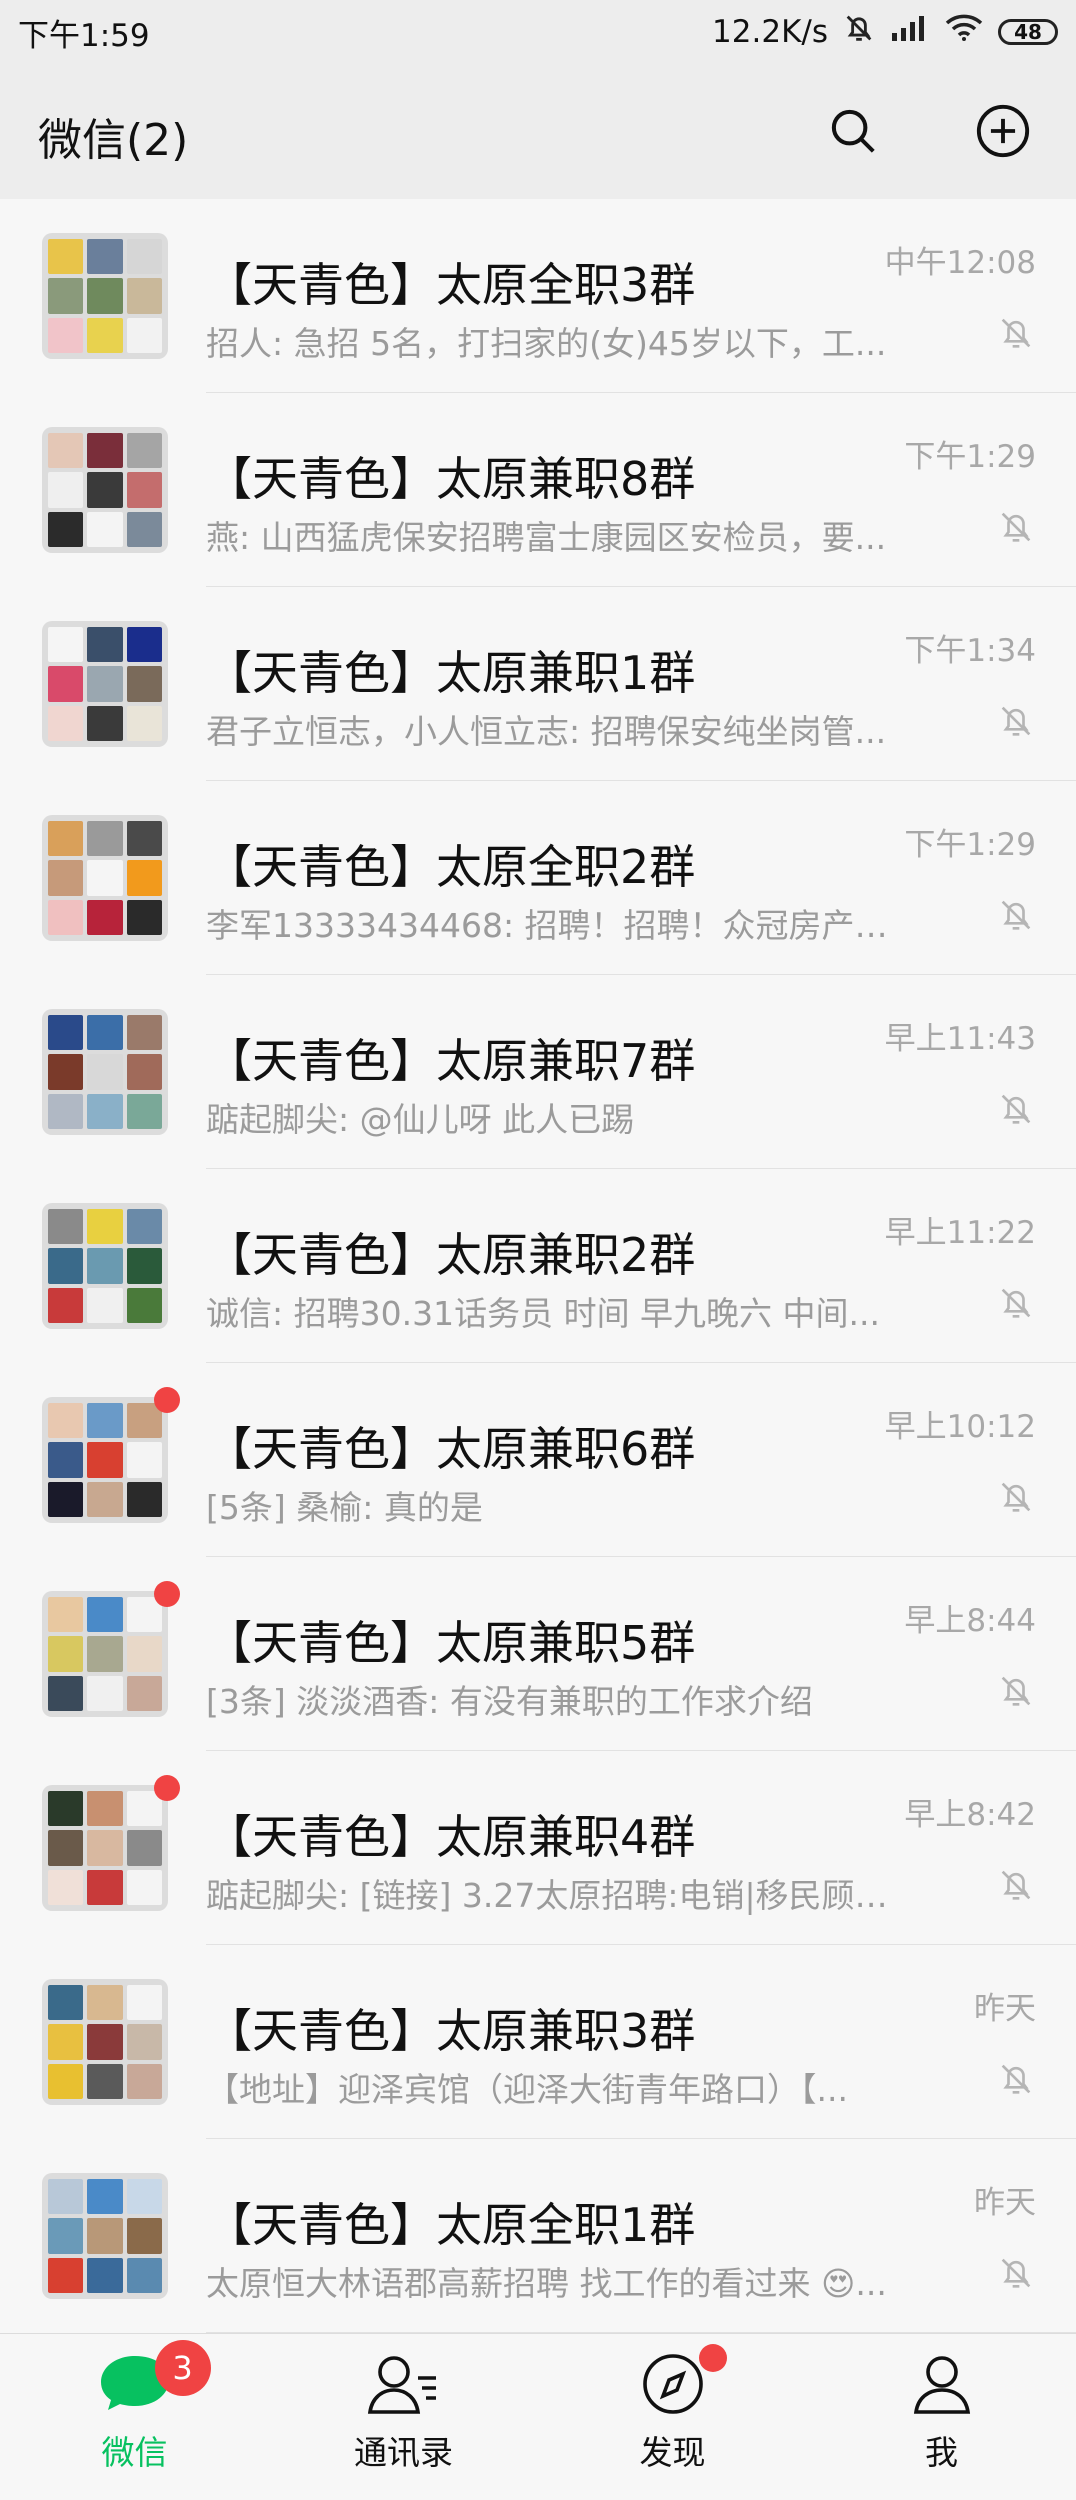  What do you see at coordinates (1028, 32) in the screenshot?
I see `battery-icon: 48` at bounding box center [1028, 32].